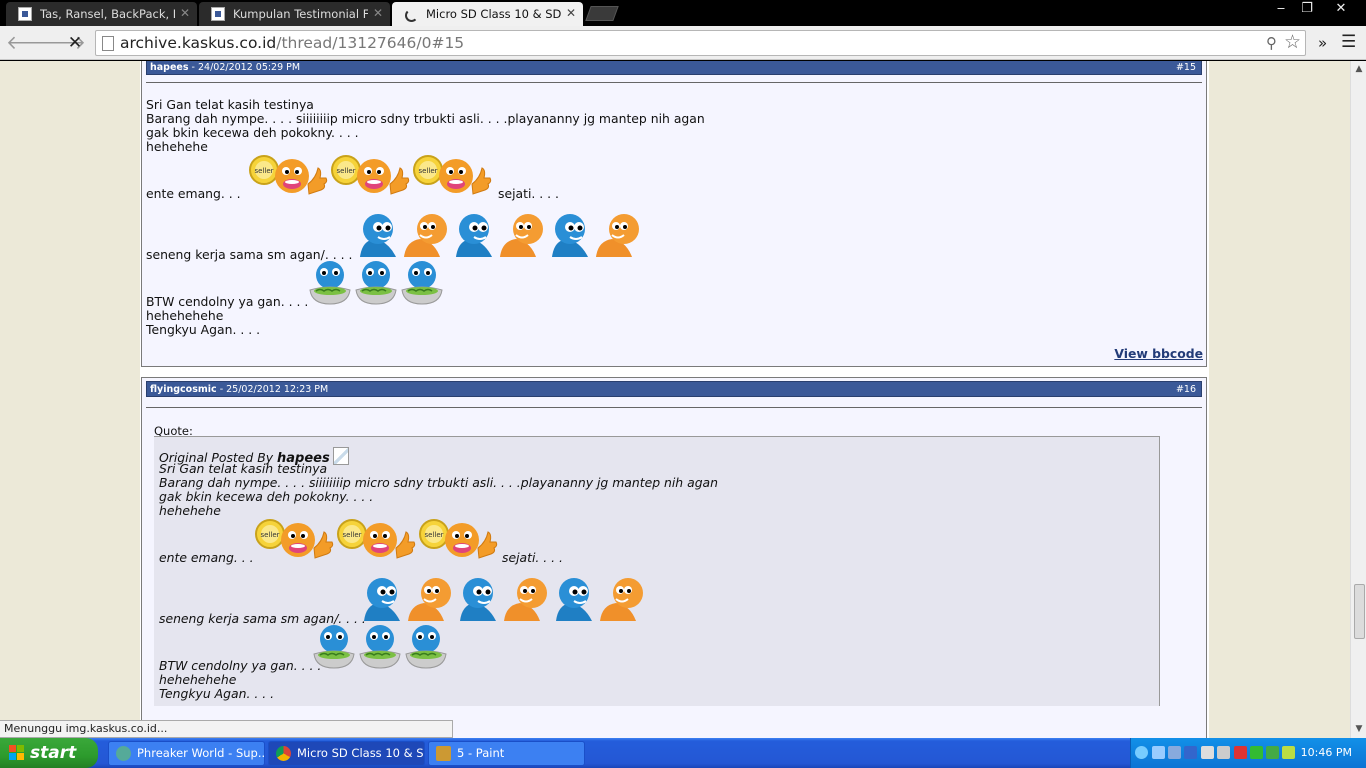 Image resolution: width=1366 pixels, height=768 pixels. What do you see at coordinates (1358, 399) in the screenshot?
I see `page-scrollbar: ▲ ▼` at bounding box center [1358, 399].